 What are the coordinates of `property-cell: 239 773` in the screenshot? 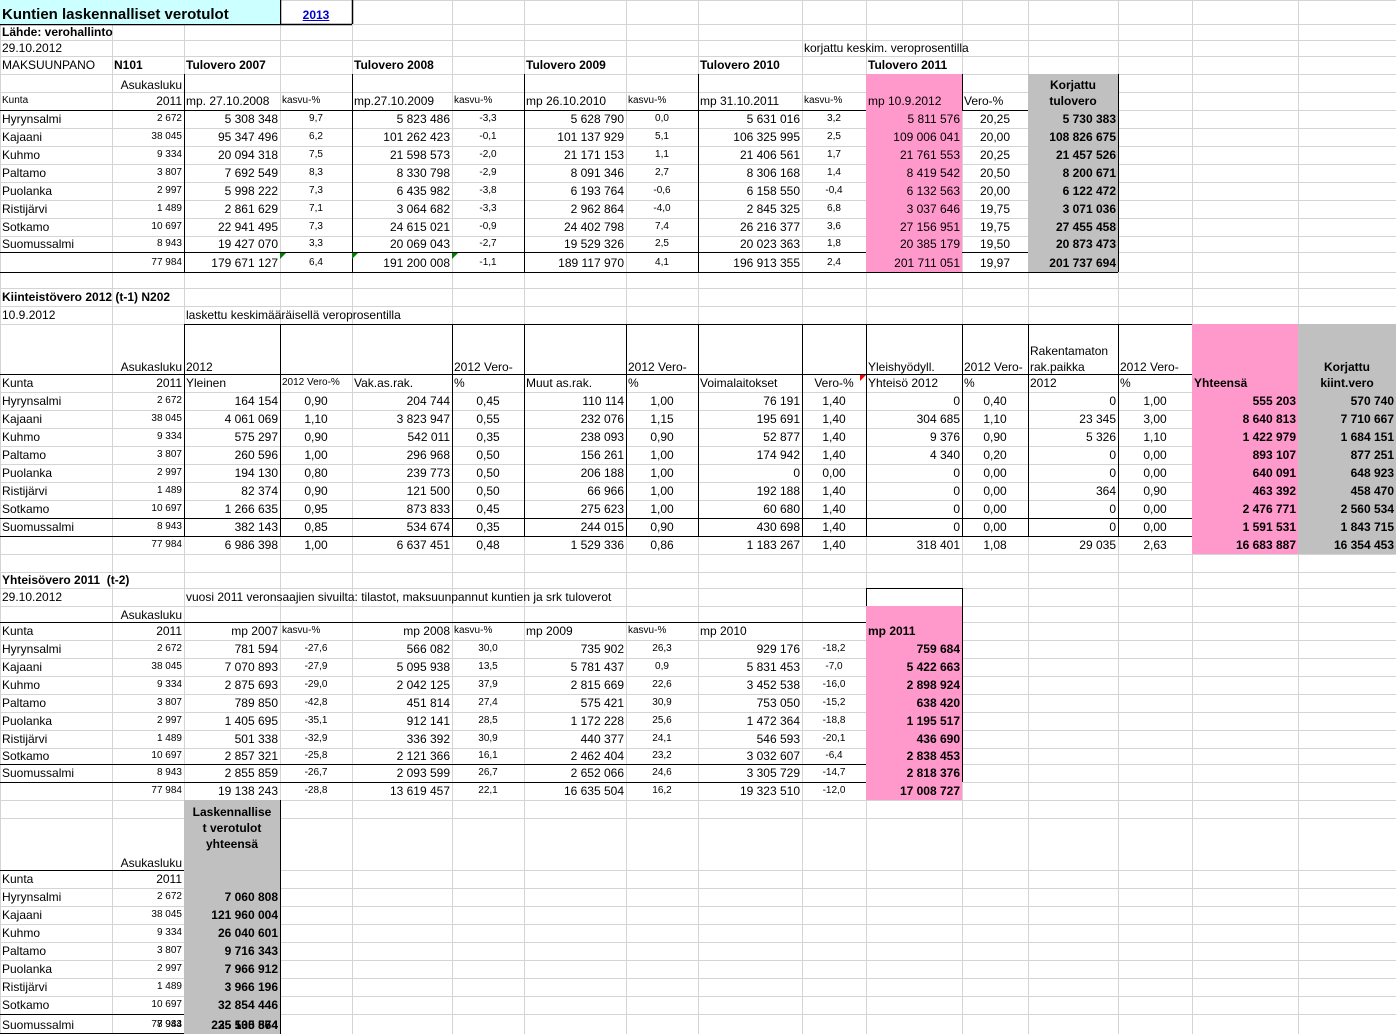 It's located at (428, 473).